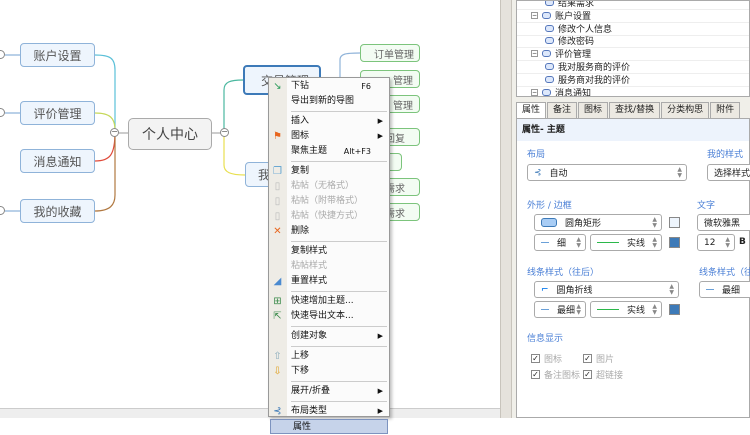 The image size is (750, 435). I want to click on submenu-arrow-icon: ▶, so click(380, 411).